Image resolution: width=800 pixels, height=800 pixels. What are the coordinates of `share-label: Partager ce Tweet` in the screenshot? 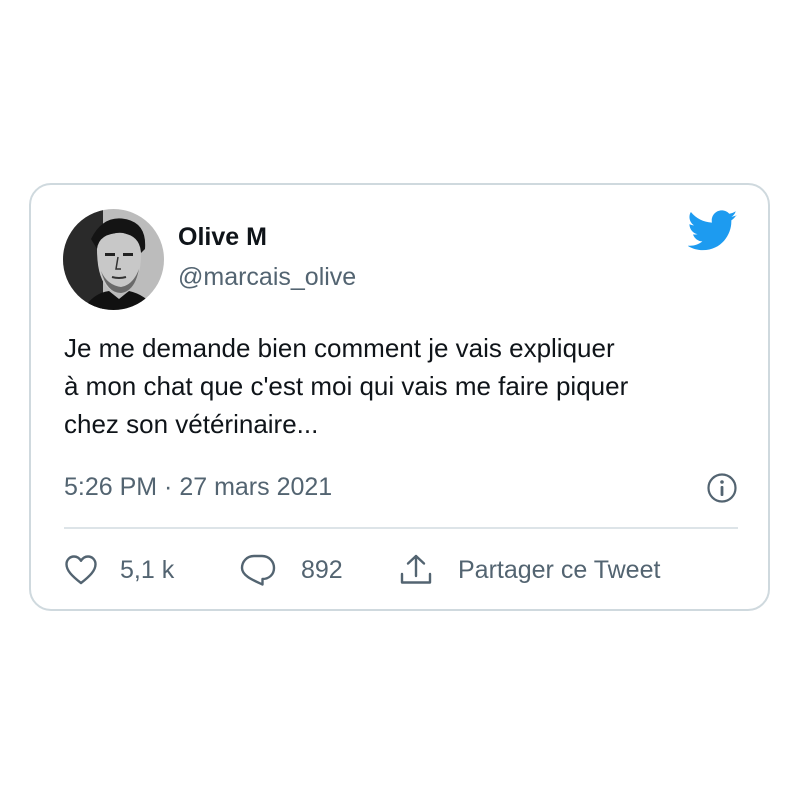 It's located at (559, 569).